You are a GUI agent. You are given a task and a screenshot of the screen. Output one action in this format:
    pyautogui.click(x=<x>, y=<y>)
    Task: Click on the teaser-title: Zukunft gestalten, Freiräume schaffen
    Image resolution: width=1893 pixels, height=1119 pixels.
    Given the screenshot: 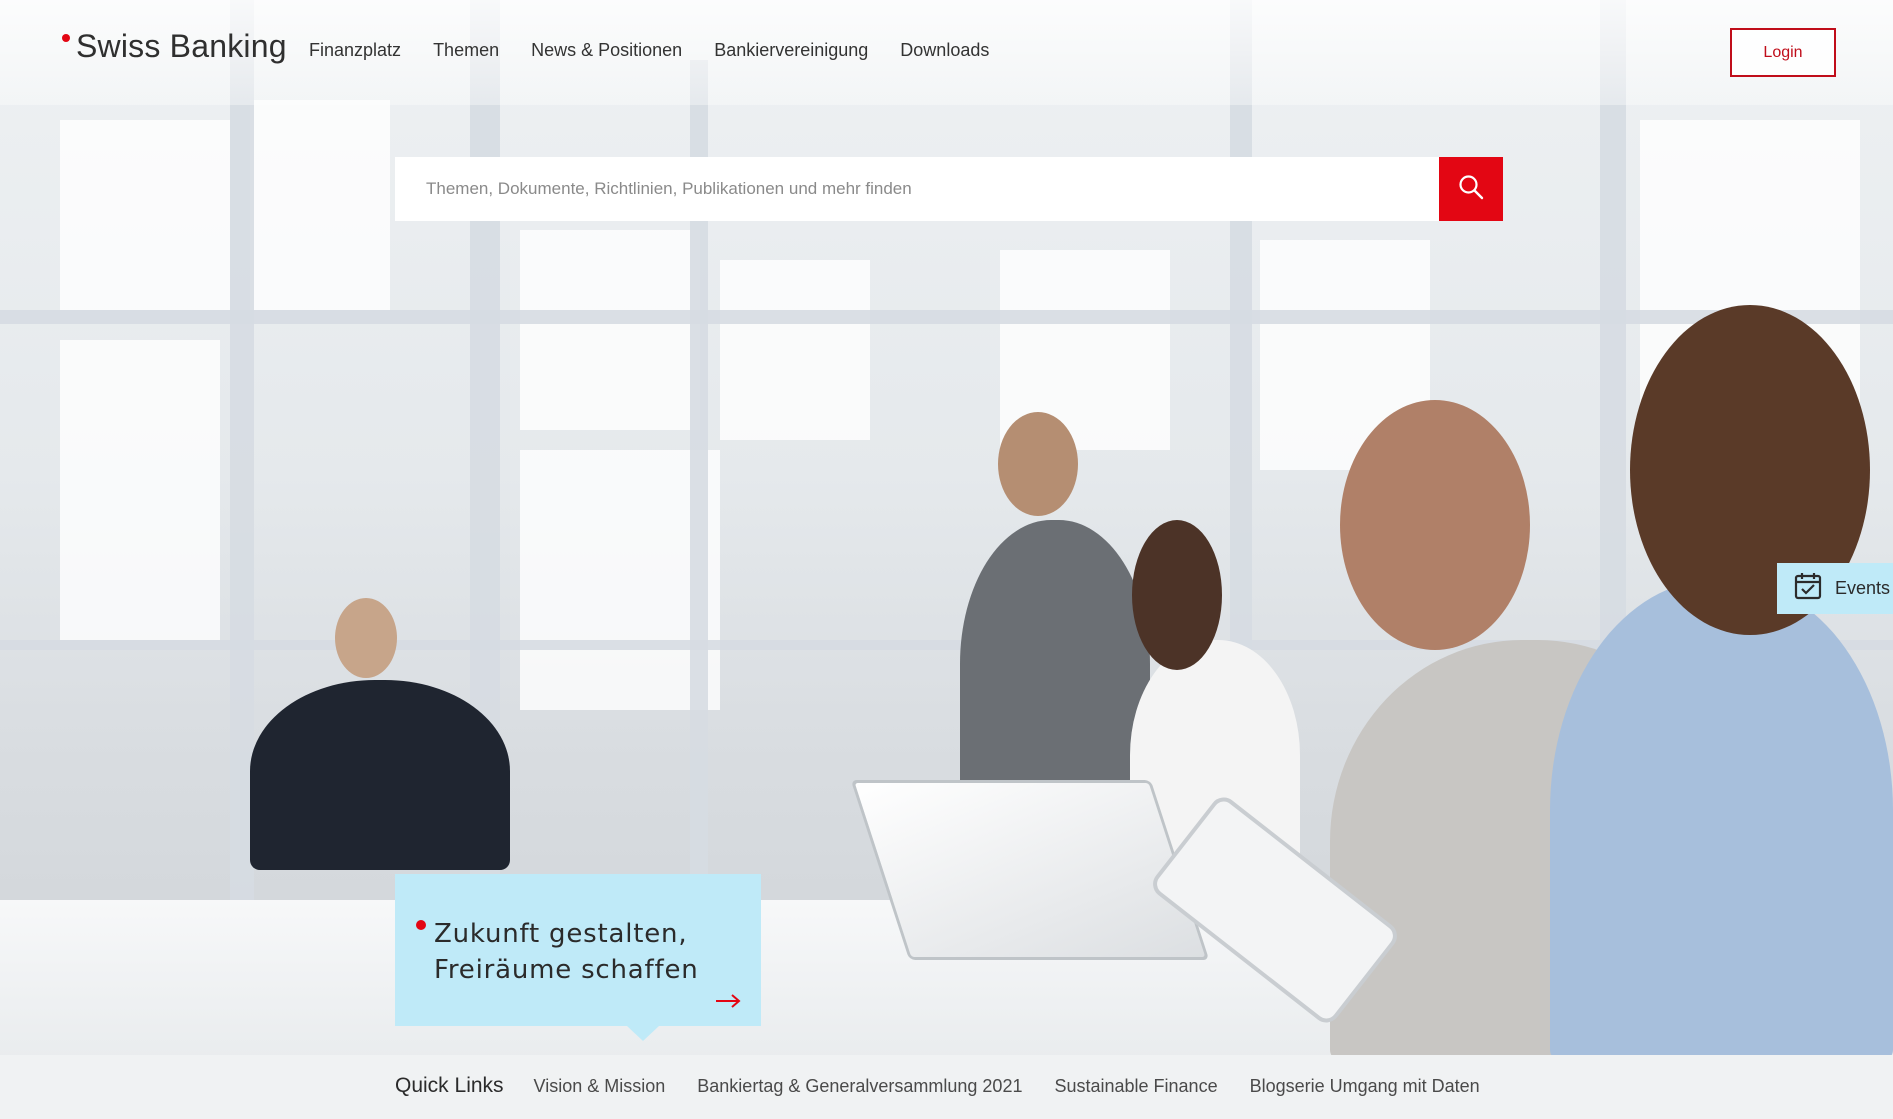 What is the action you would take?
    pyautogui.click(x=584, y=952)
    